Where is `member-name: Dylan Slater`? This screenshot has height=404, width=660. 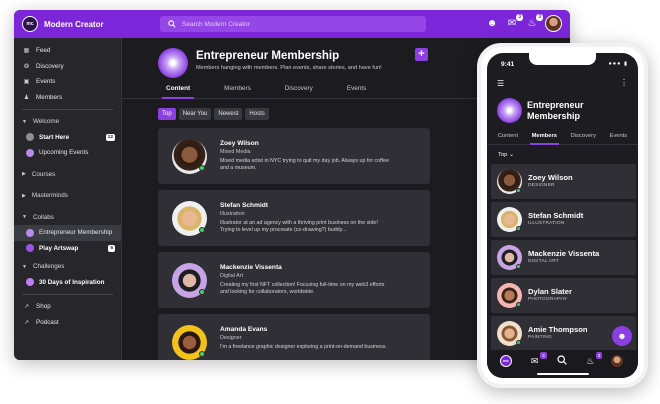 member-name: Dylan Slater is located at coordinates (550, 291).